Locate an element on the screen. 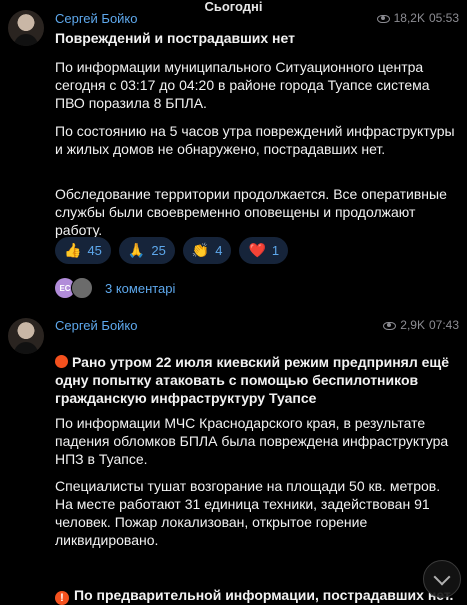  exclamation-icon: ! is located at coordinates (62, 598).